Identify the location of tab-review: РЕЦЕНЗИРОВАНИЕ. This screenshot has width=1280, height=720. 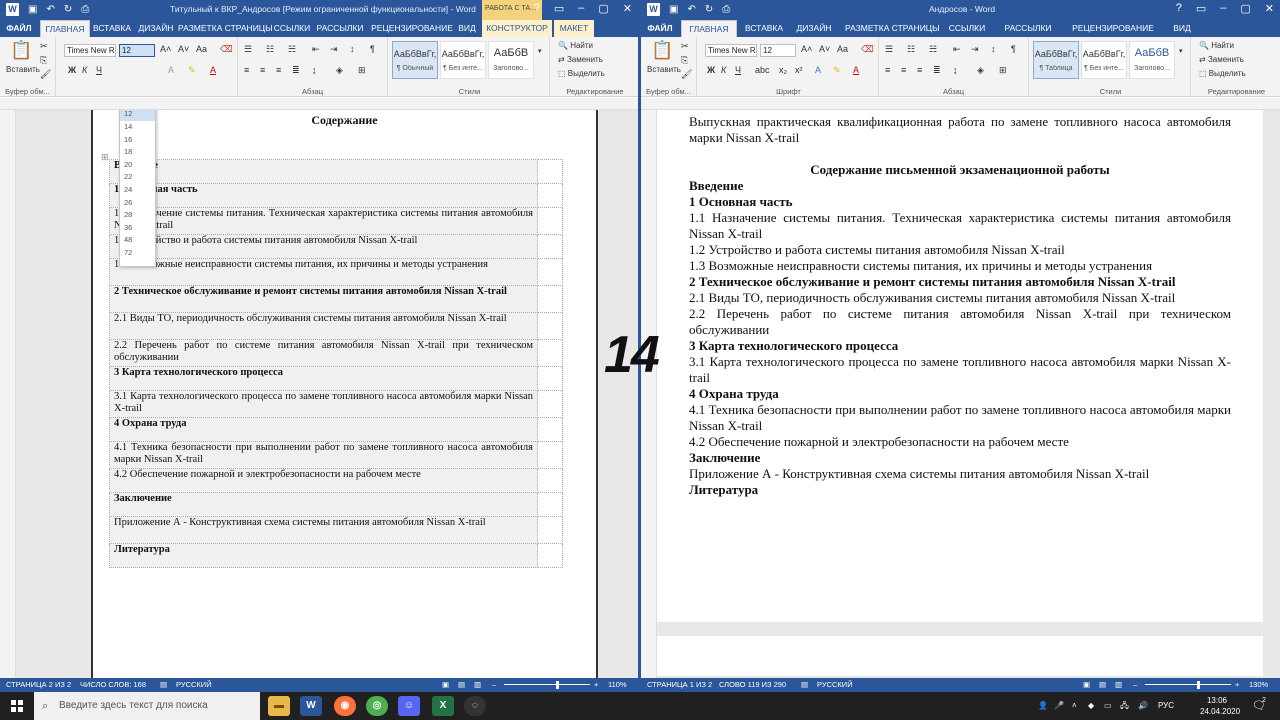
(412, 28).